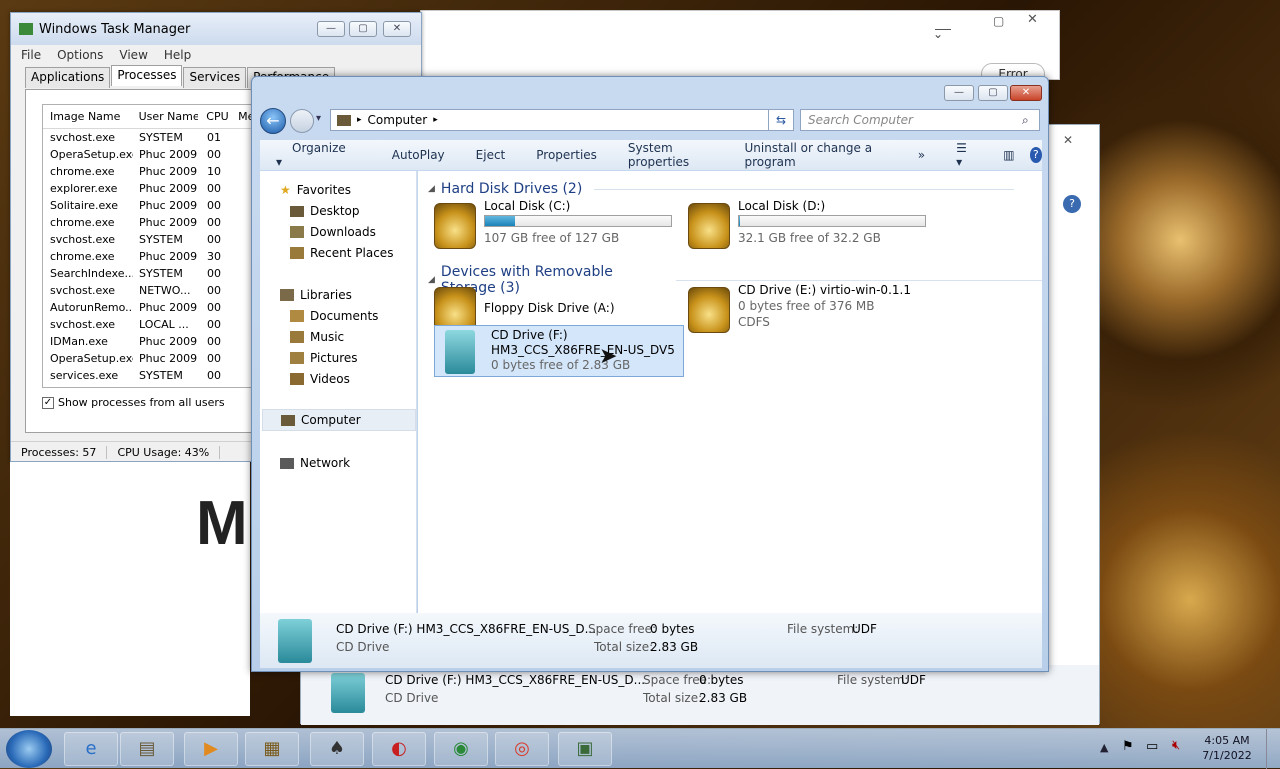 The width and height of the screenshot is (1280, 769). Describe the element at coordinates (583, 350) in the screenshot. I see `drive-f-label: HM3_CCS_X86FRE_EN-US_DV5` at that location.